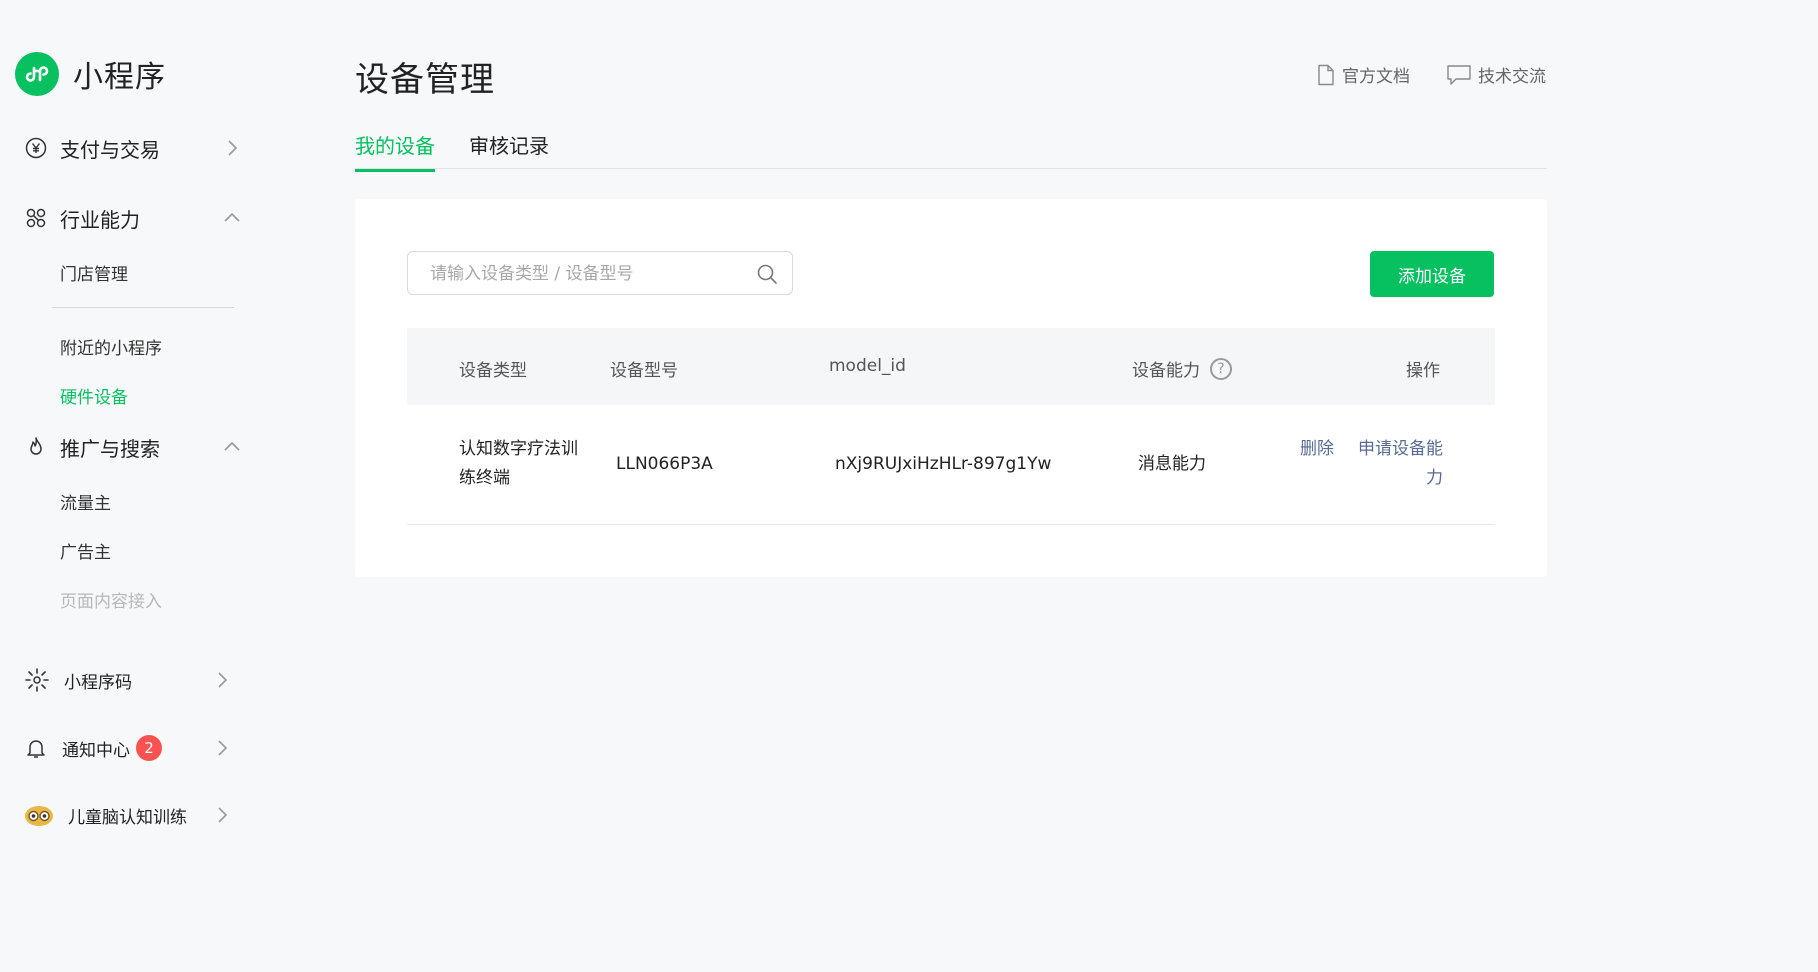 The height and width of the screenshot is (972, 1818). I want to click on column-header-model-id: model_id, so click(867, 366).